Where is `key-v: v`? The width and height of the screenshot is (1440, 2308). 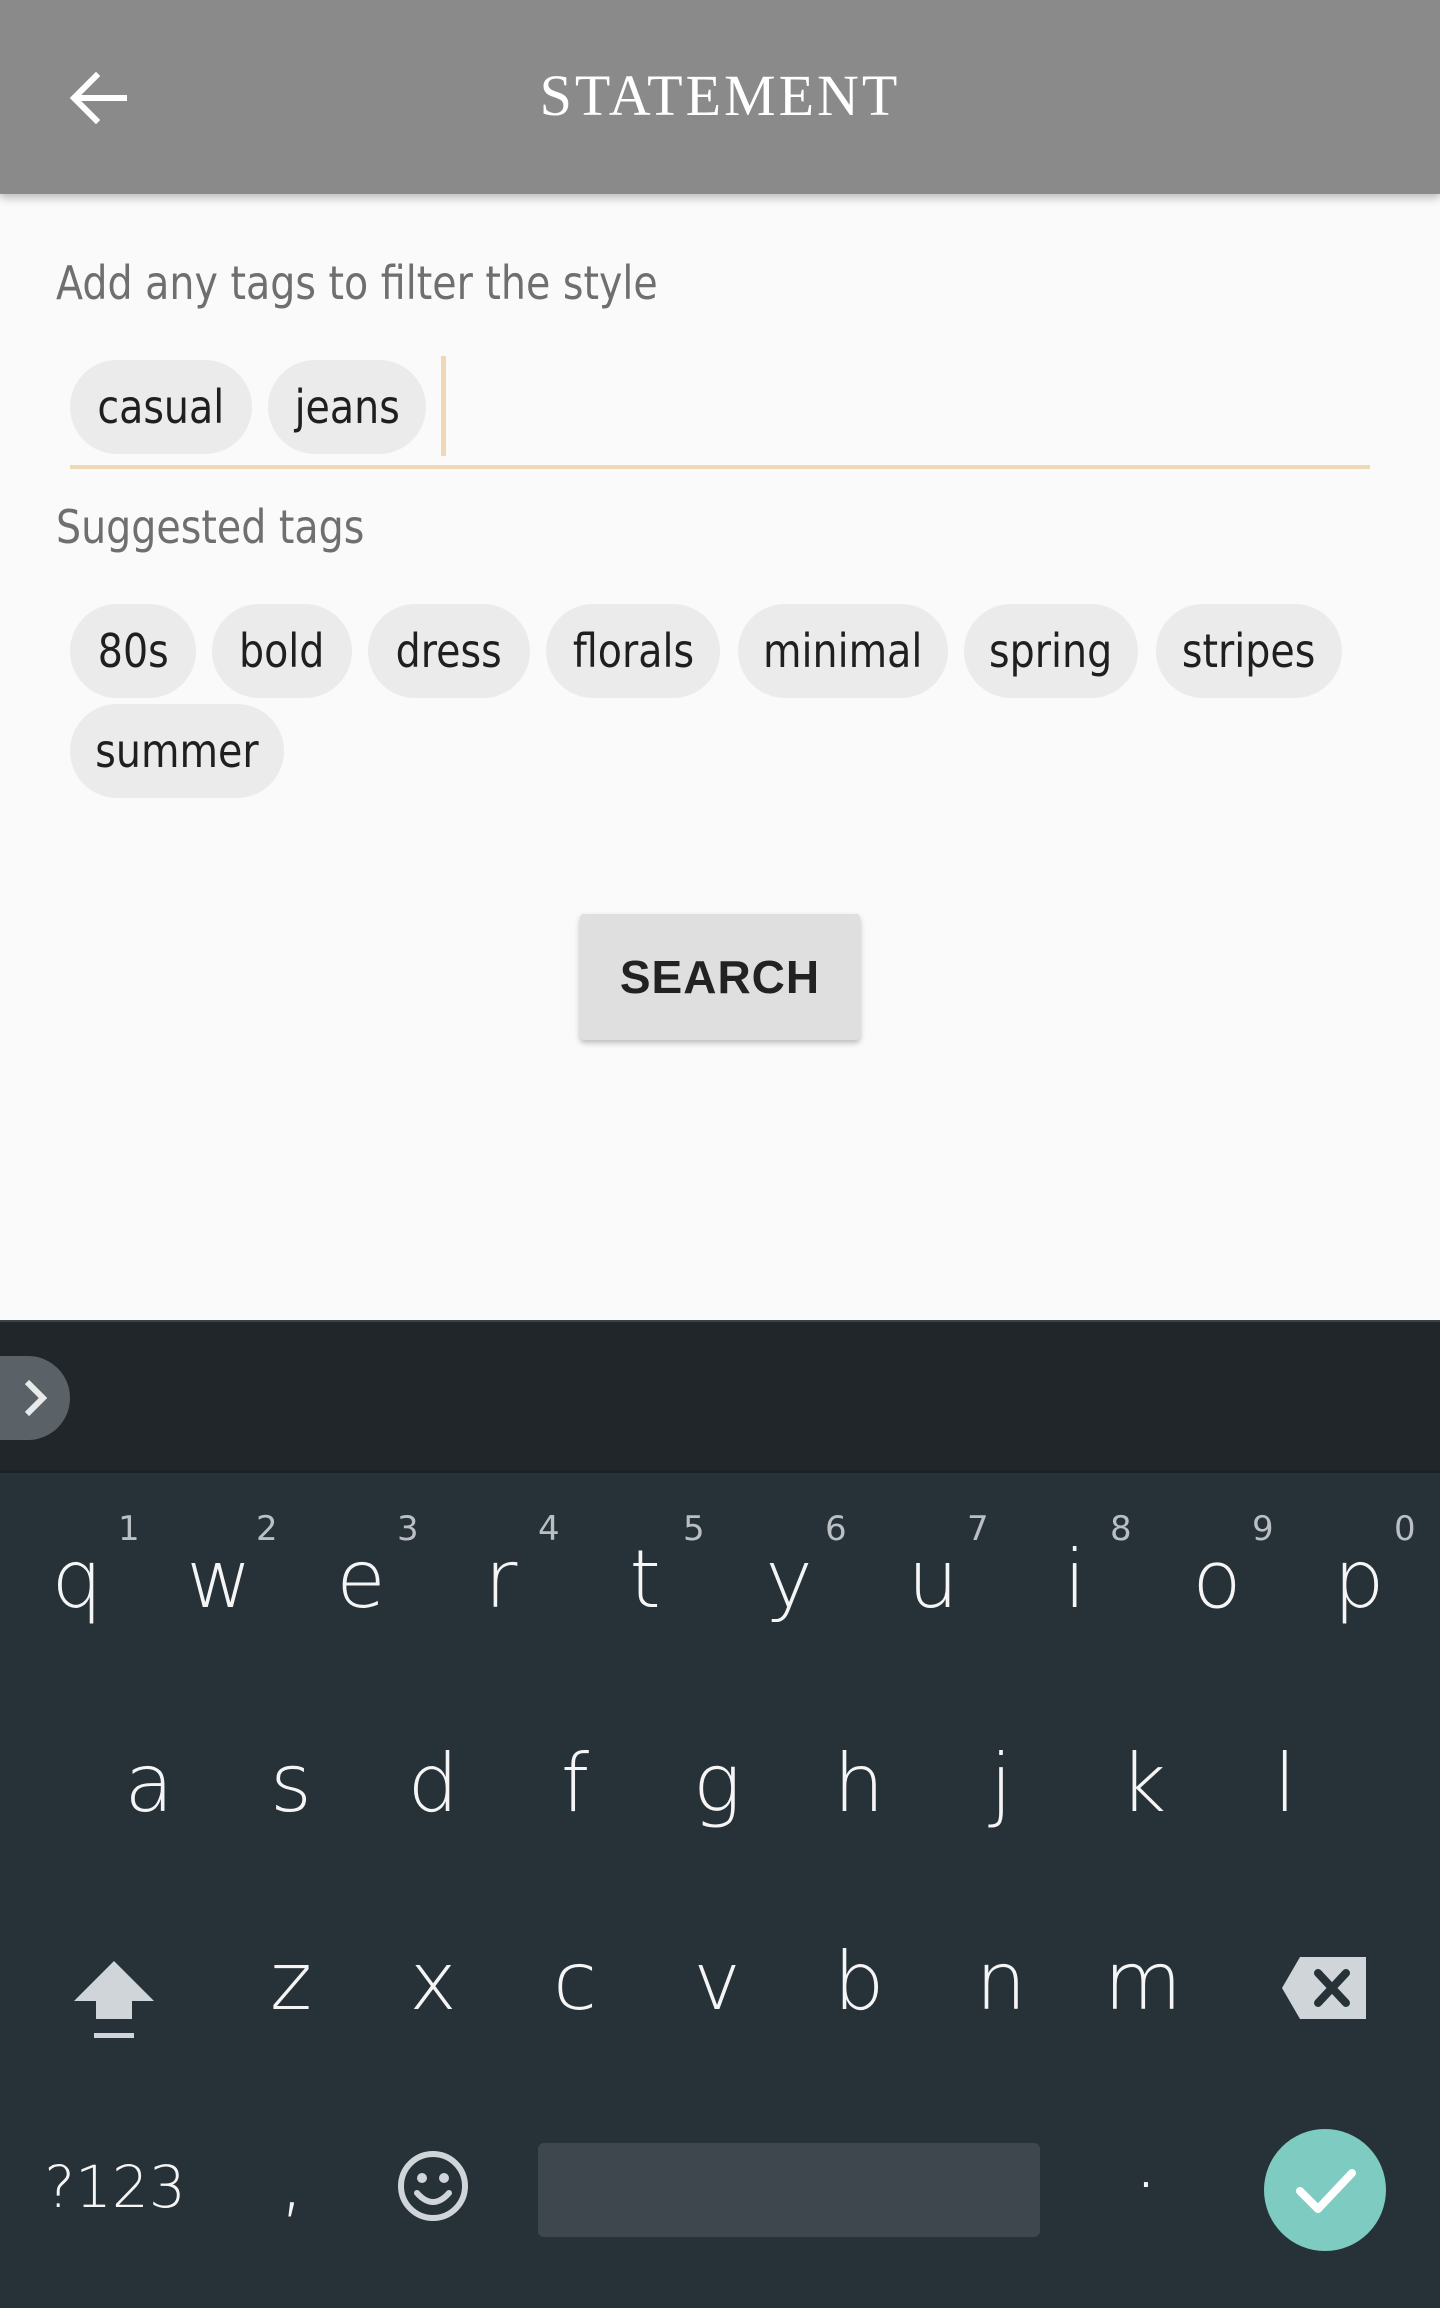 key-v: v is located at coordinates (717, 1981).